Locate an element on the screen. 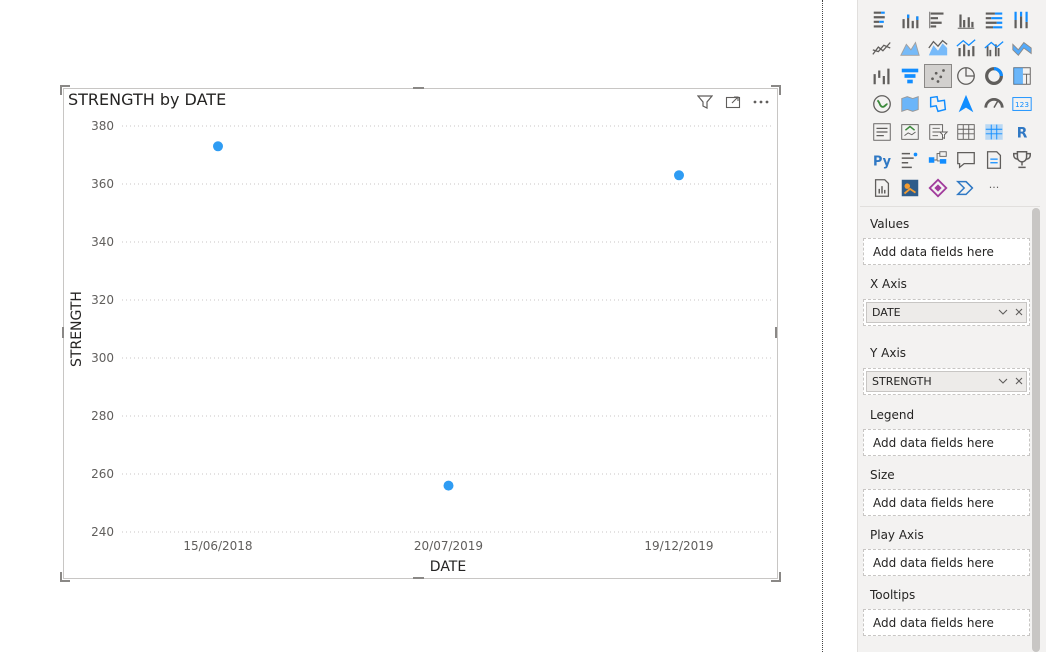 The height and width of the screenshot is (652, 1046). pane-gutter is located at coordinates (841, 326).